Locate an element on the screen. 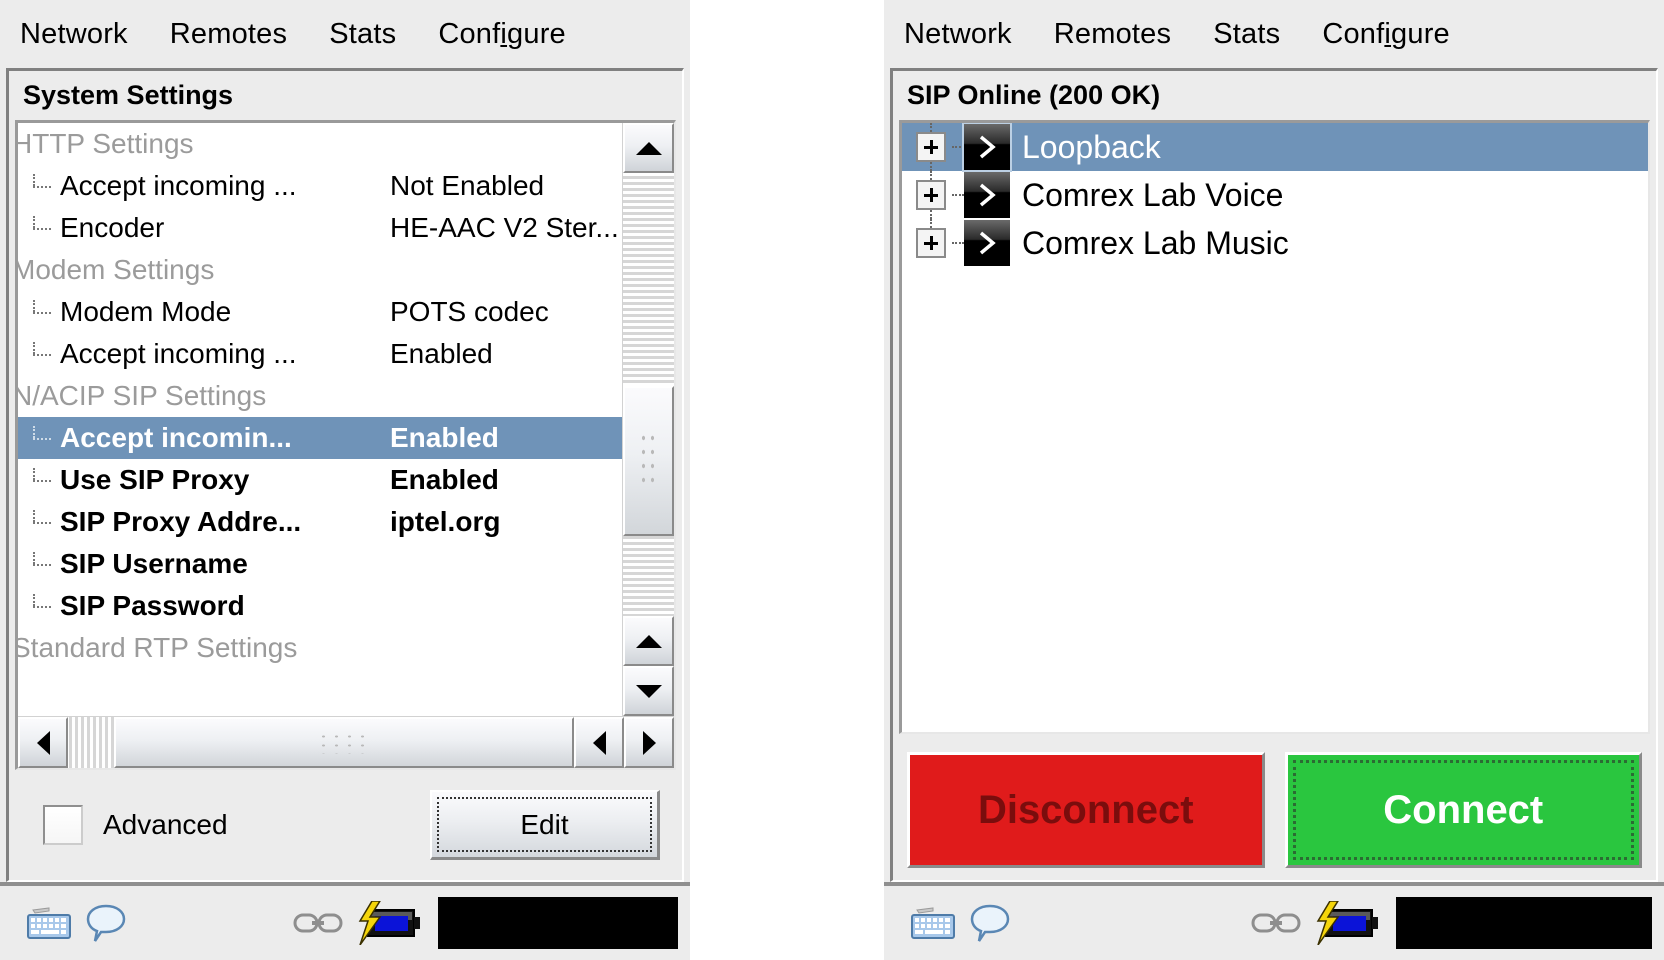 The image size is (1664, 960). scroll-left-button-start is located at coordinates (43, 742).